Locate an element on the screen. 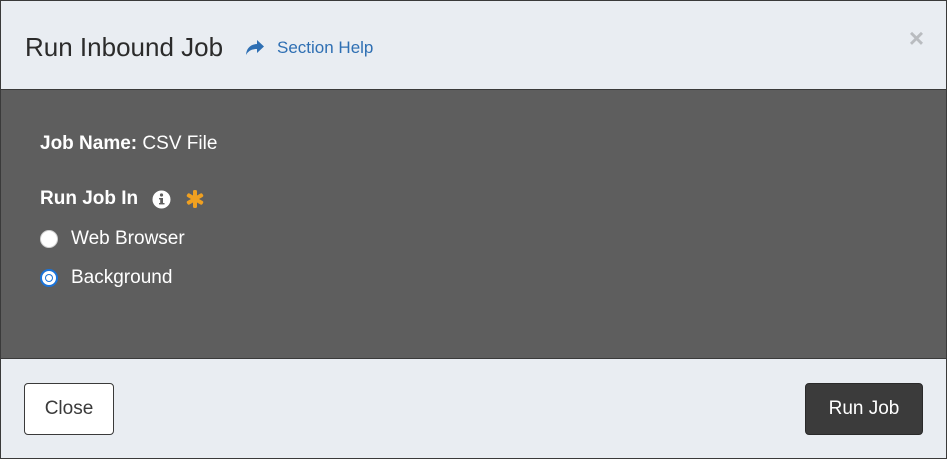  job-name-value: CSV File is located at coordinates (180, 143).